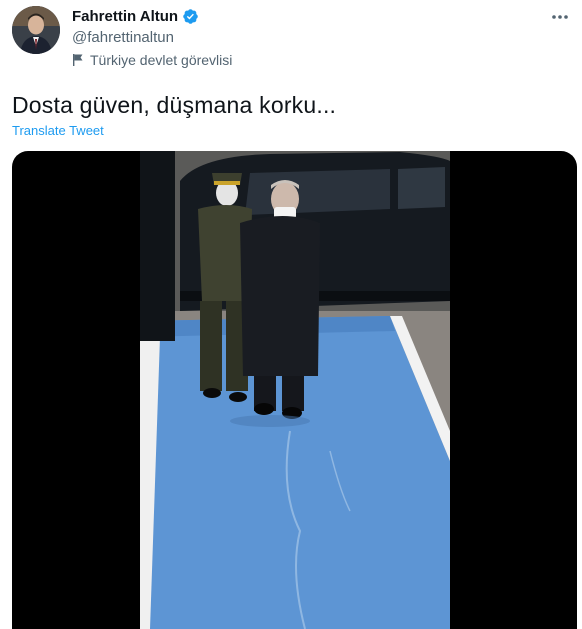  I want to click on verified-badge-icon, so click(190, 16).